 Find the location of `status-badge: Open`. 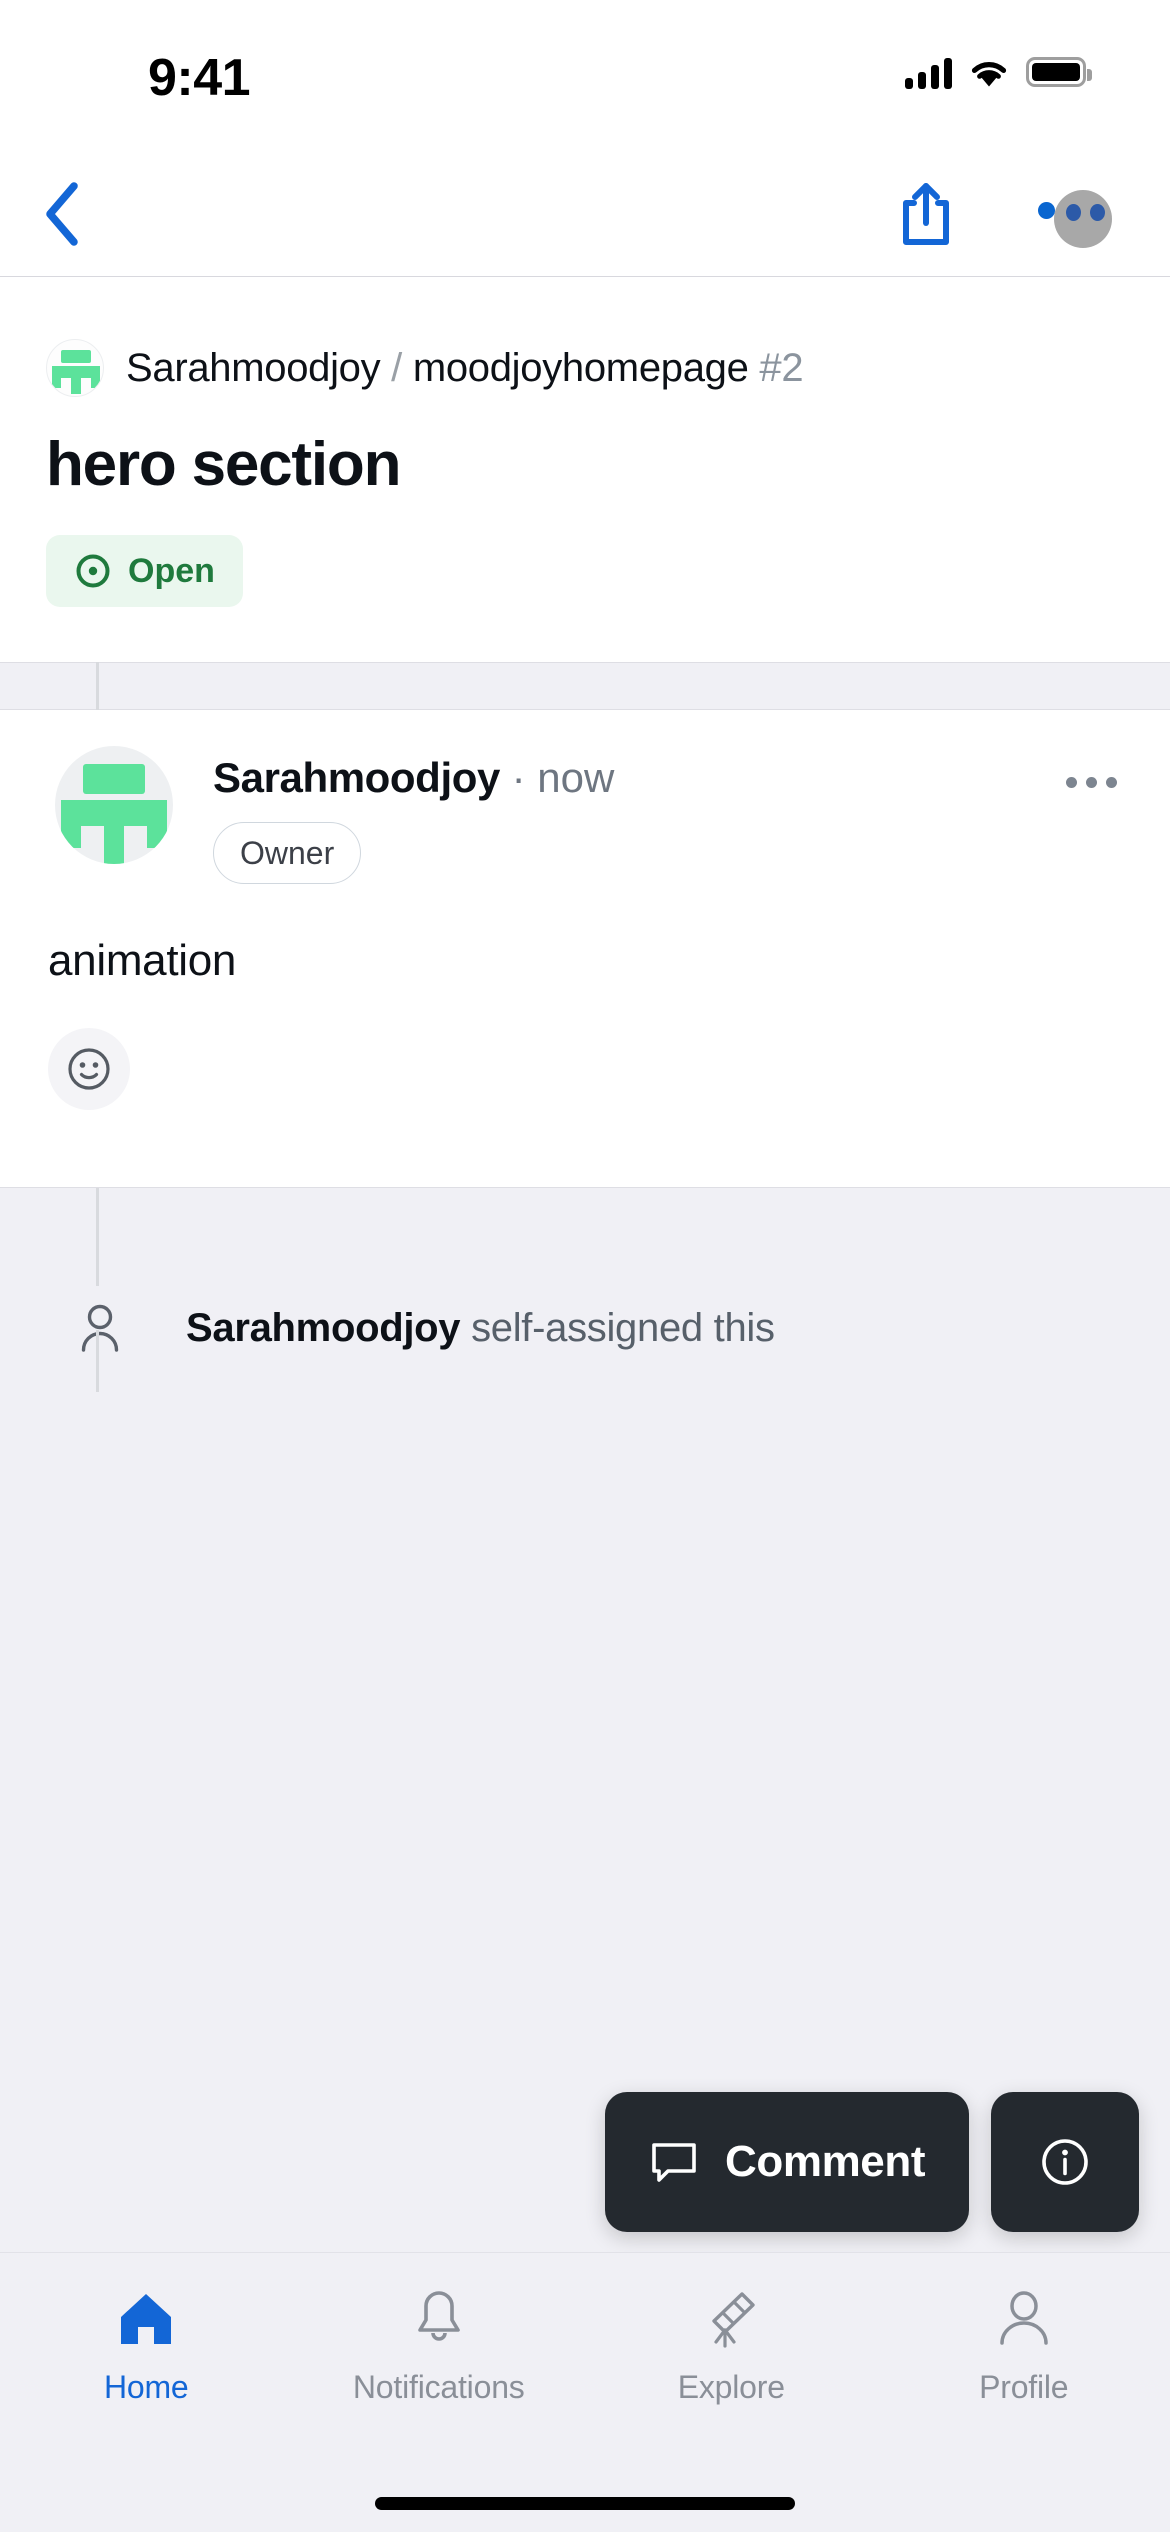

status-badge: Open is located at coordinates (144, 571).